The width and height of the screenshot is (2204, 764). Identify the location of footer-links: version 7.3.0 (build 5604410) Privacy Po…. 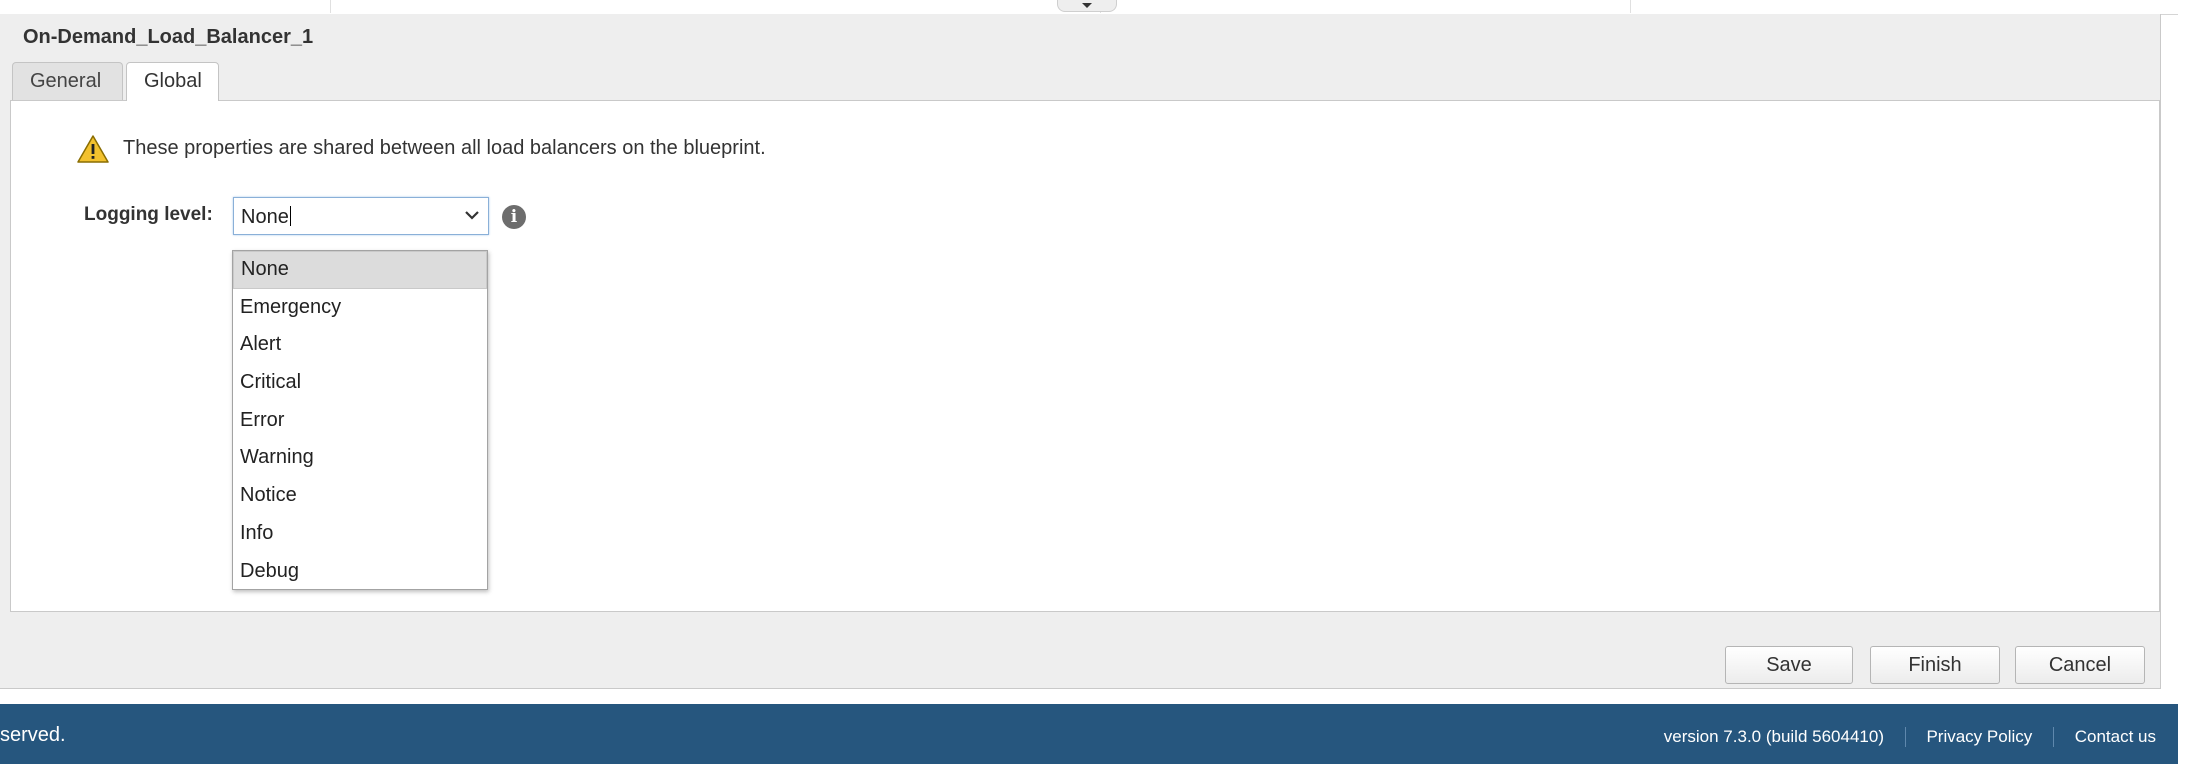
(1910, 736).